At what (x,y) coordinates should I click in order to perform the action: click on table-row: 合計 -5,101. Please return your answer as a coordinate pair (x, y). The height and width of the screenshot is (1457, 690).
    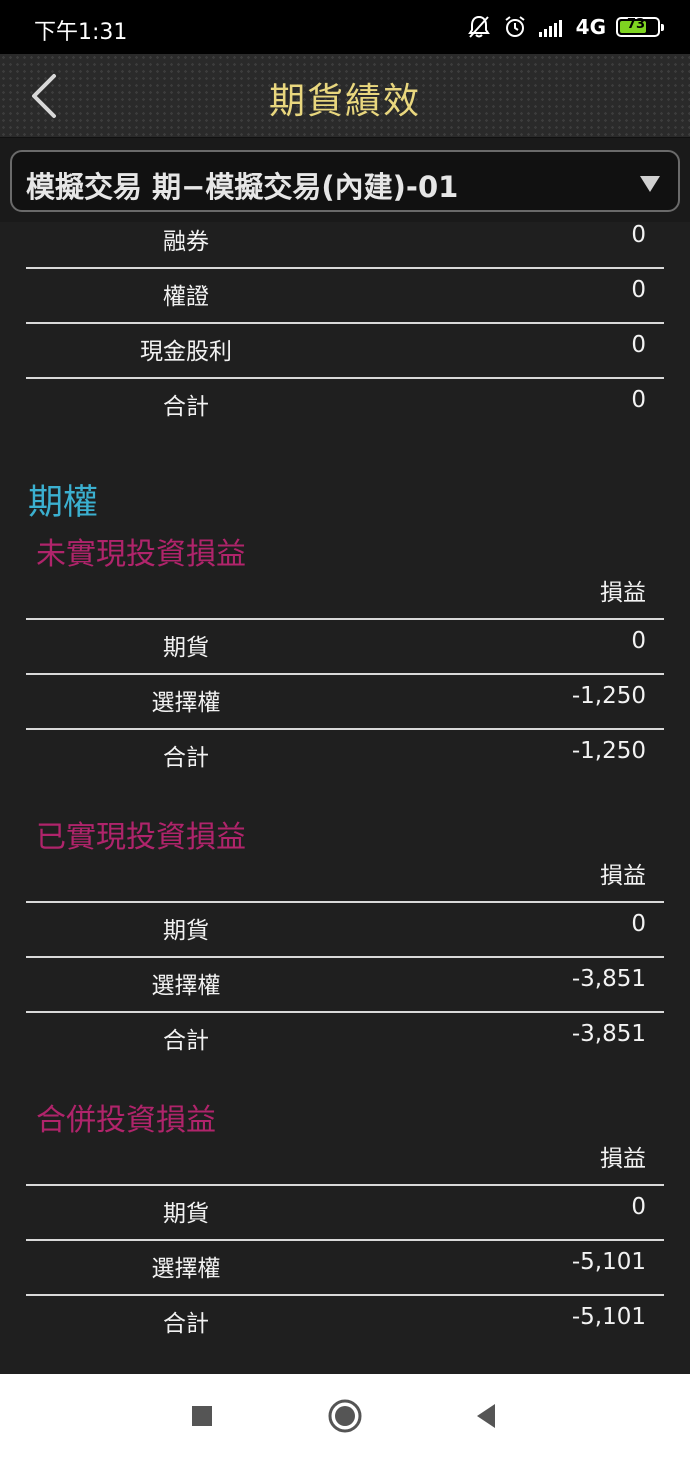
    Looking at the image, I should click on (345, 1323).